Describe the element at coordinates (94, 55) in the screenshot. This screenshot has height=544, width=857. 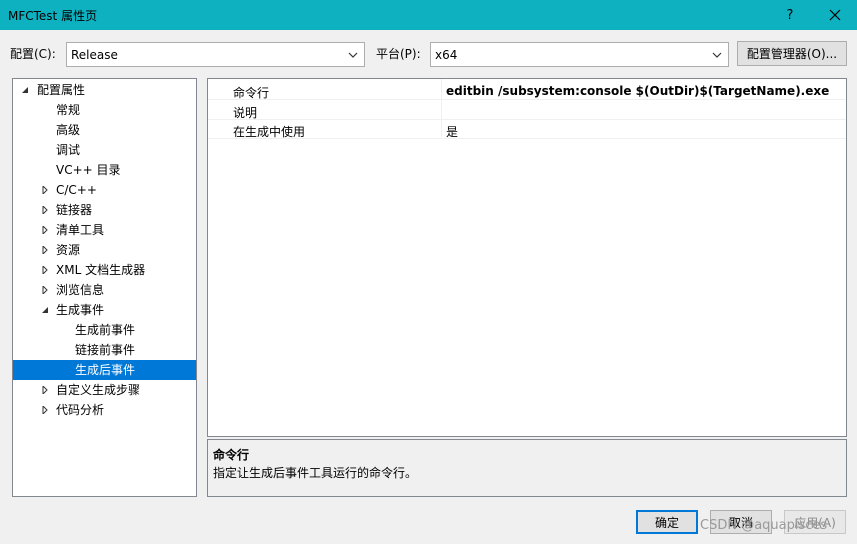
I see `config-value: Release` at that location.